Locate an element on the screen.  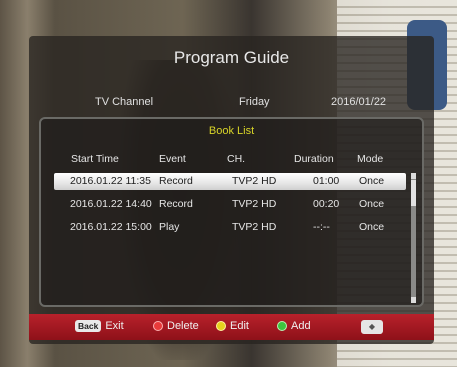
column-duration: Duration is located at coordinates (314, 159).